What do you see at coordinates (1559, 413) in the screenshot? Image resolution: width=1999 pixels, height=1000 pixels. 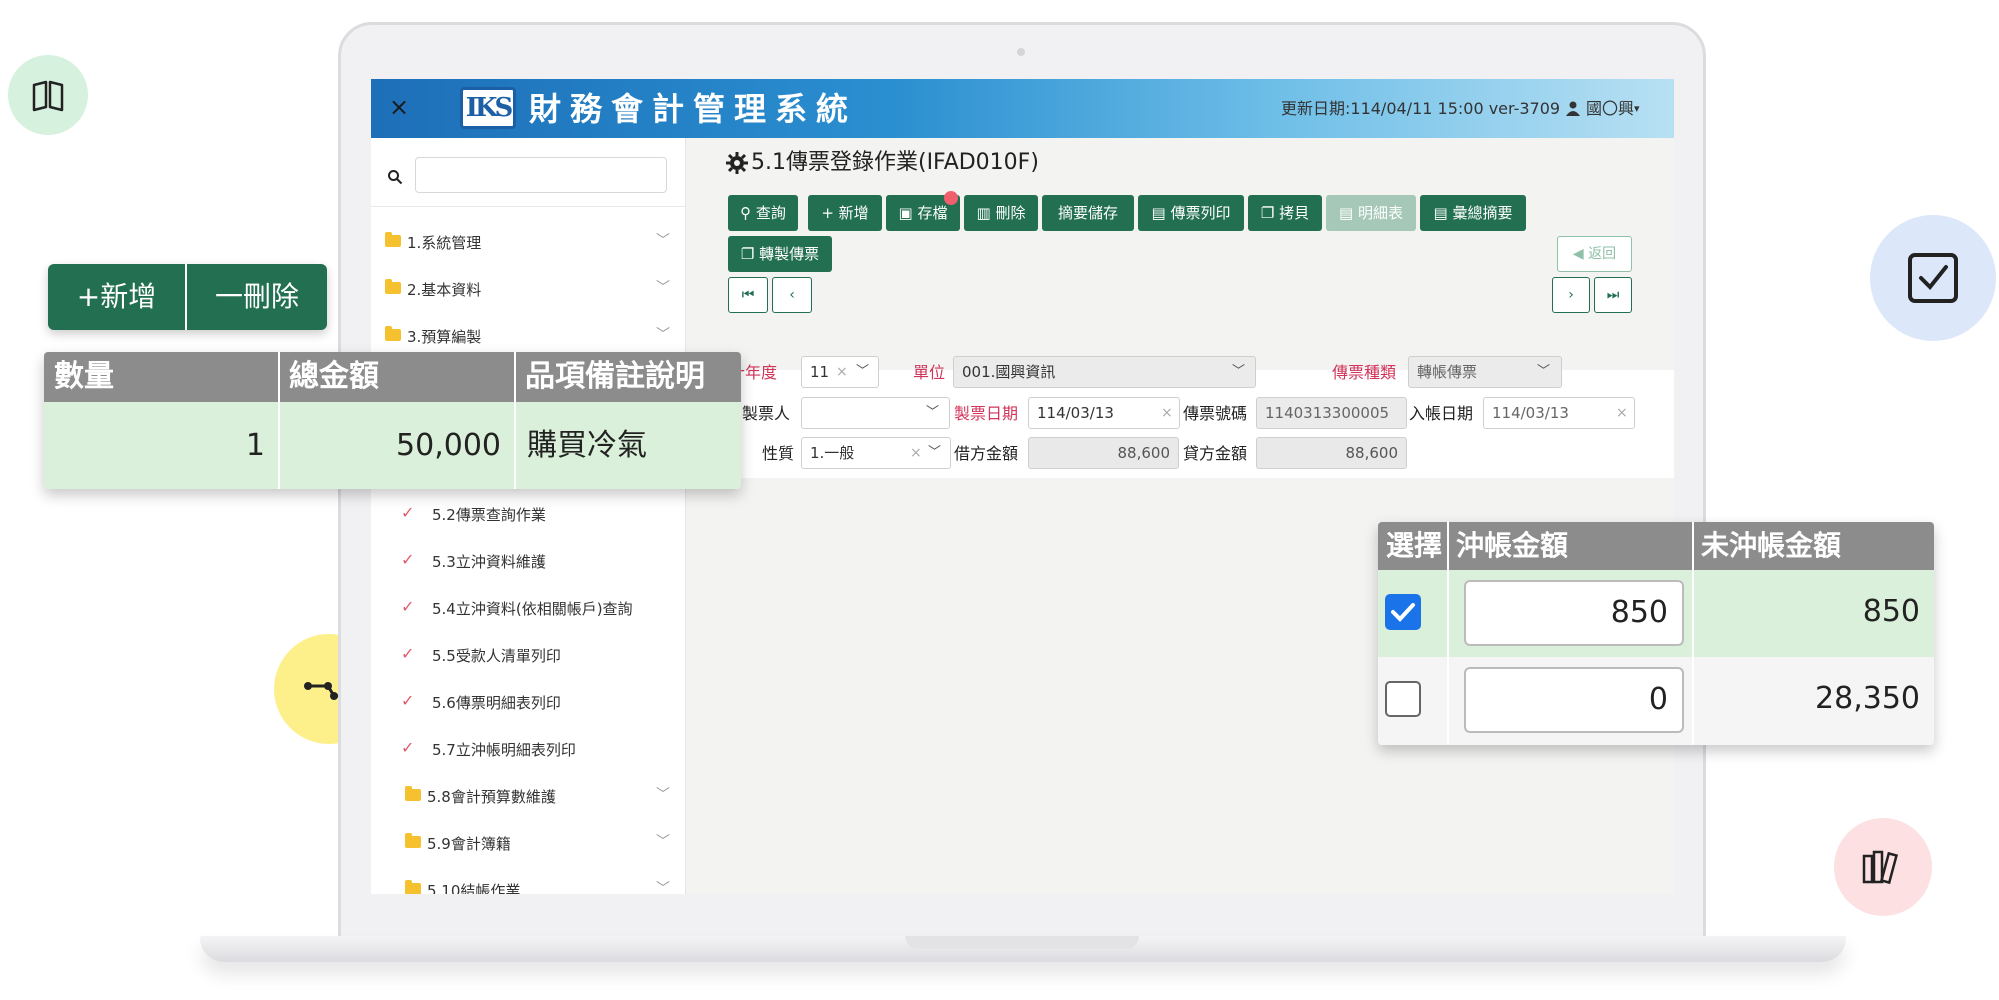 I see `entry-date-input: 114/03/13 ×` at bounding box center [1559, 413].